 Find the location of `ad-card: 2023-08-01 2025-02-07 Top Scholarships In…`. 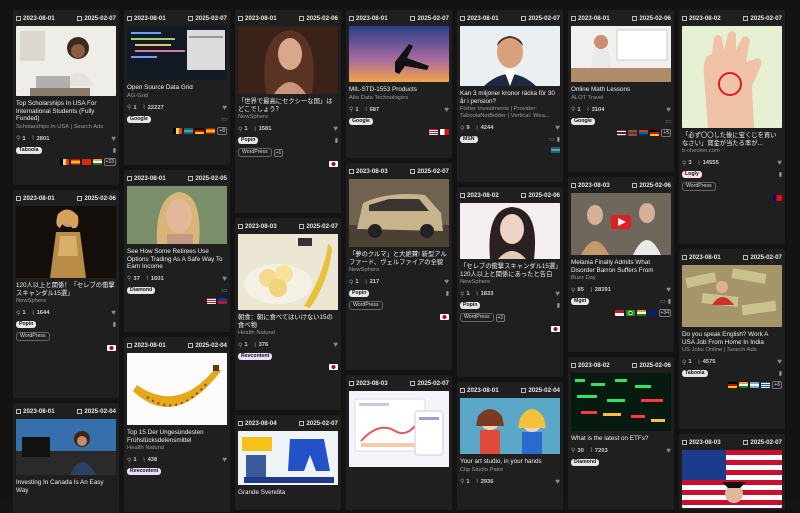

ad-card: 2023-08-01 2025-02-07 Top Scholarships In… is located at coordinates (66, 97).